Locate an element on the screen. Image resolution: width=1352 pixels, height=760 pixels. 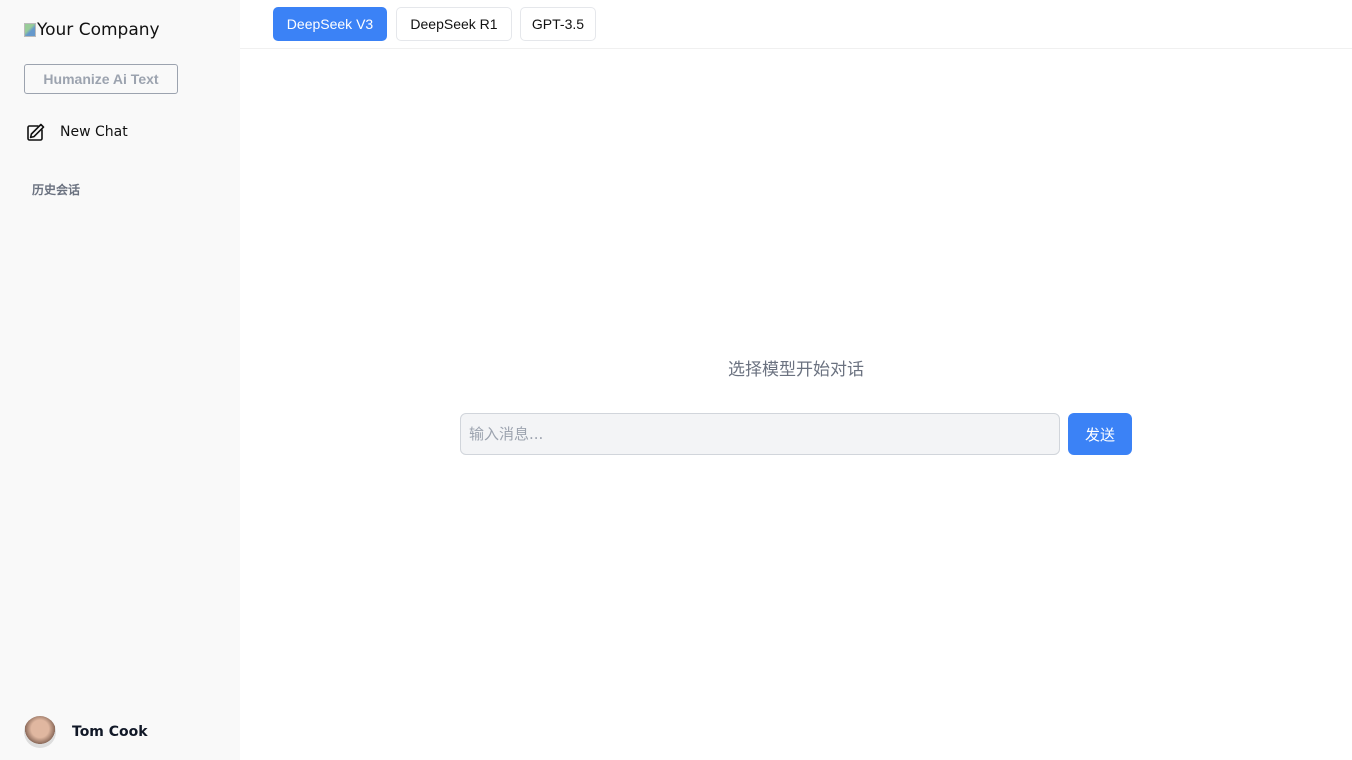
company-logo: Your Company is located at coordinates (92, 30).